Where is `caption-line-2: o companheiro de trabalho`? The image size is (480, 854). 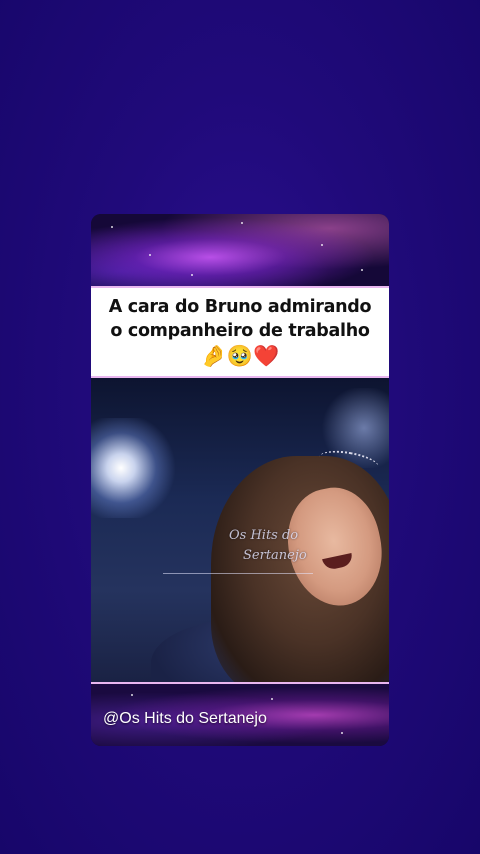 caption-line-2: o companheiro de trabalho is located at coordinates (240, 331).